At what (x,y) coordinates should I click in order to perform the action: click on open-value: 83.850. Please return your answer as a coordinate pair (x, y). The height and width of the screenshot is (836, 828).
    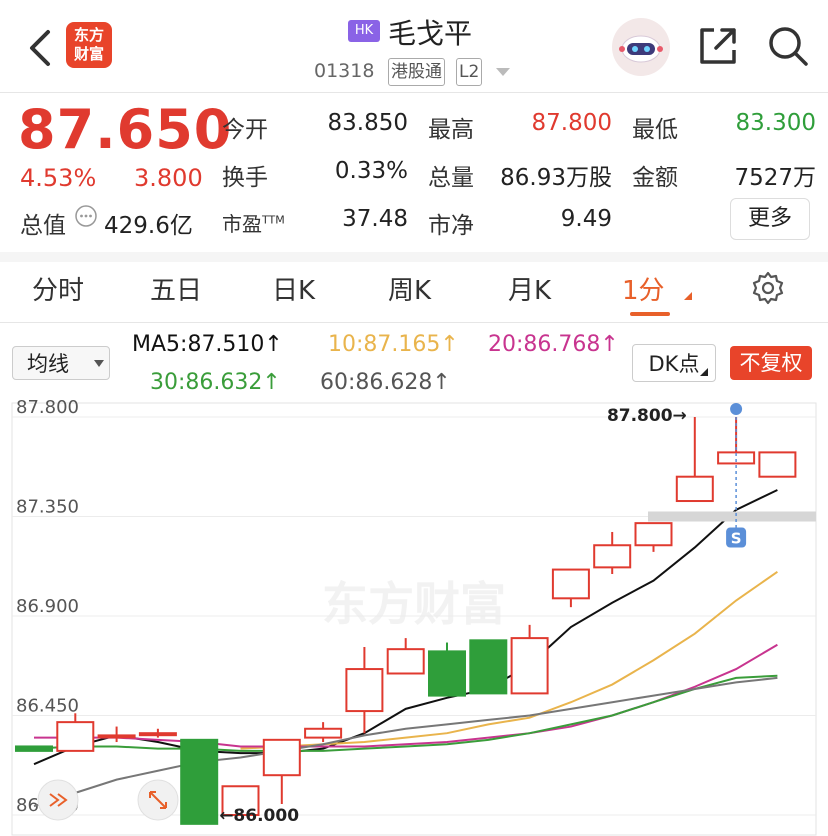
    Looking at the image, I should click on (367, 123).